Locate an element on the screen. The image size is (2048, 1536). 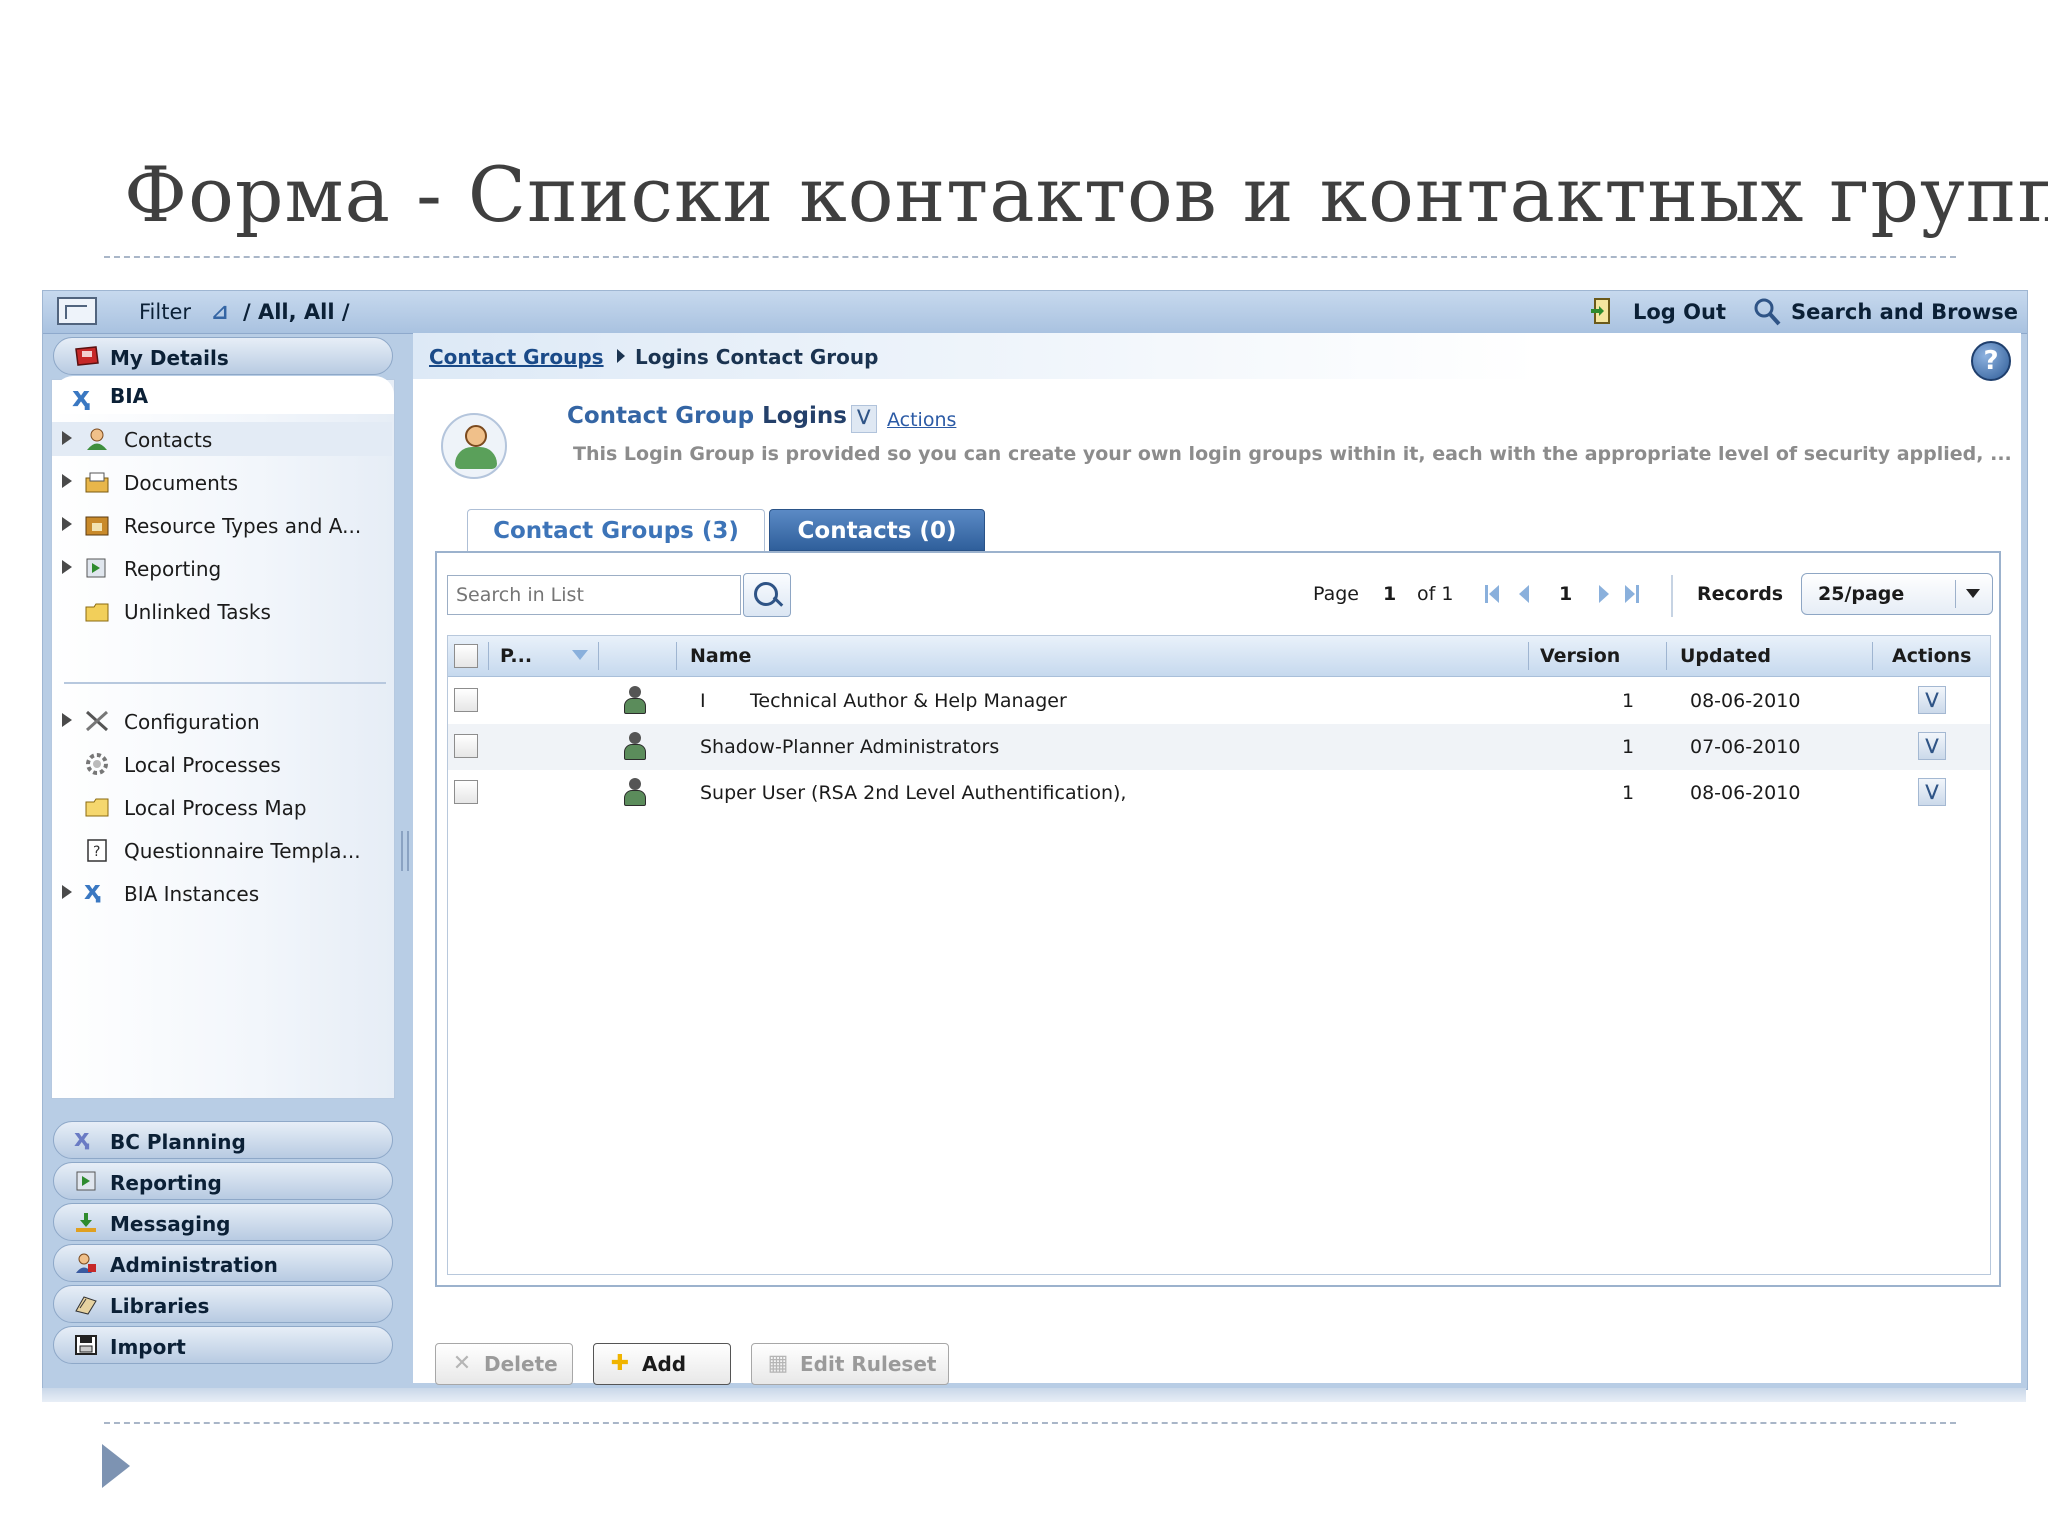
tab-contact-groups: Contact Groups (3) is located at coordinates (616, 530).